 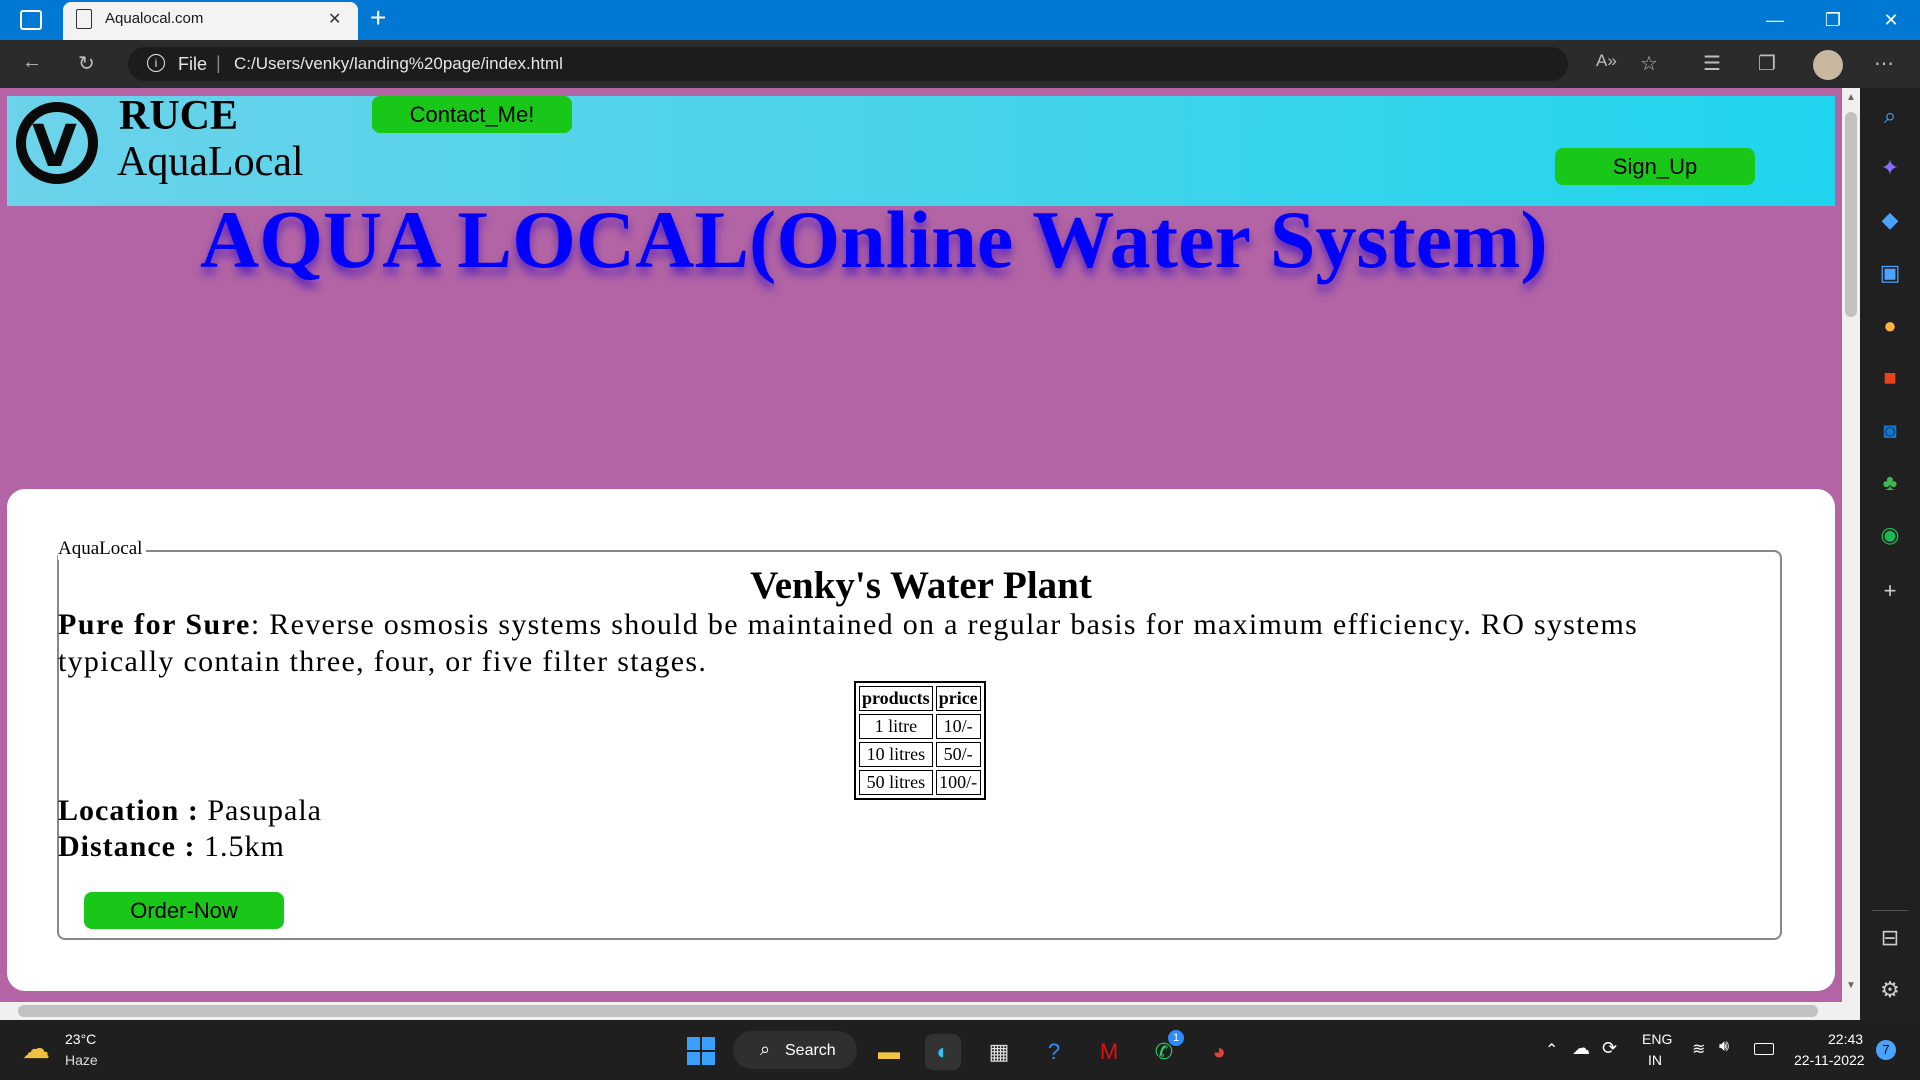 I want to click on brand-line1: RUCE, so click(x=179, y=116).